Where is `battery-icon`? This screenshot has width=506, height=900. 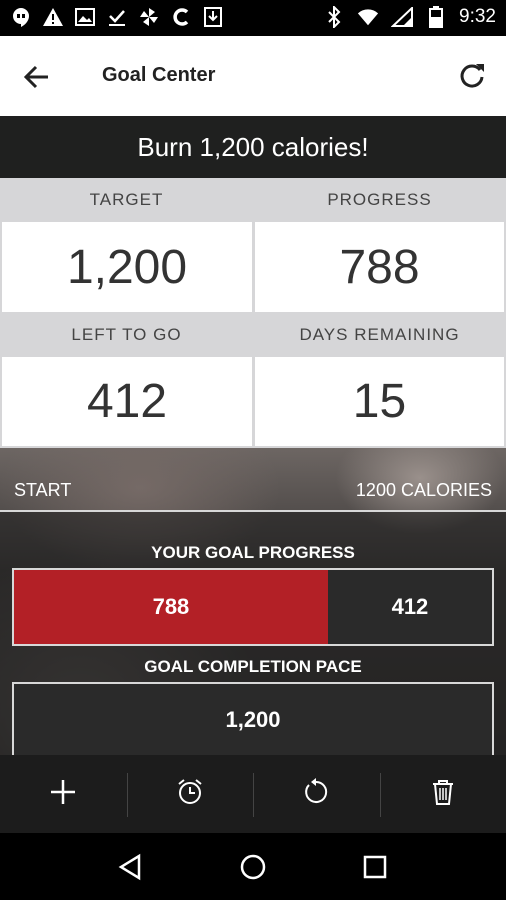 battery-icon is located at coordinates (436, 17).